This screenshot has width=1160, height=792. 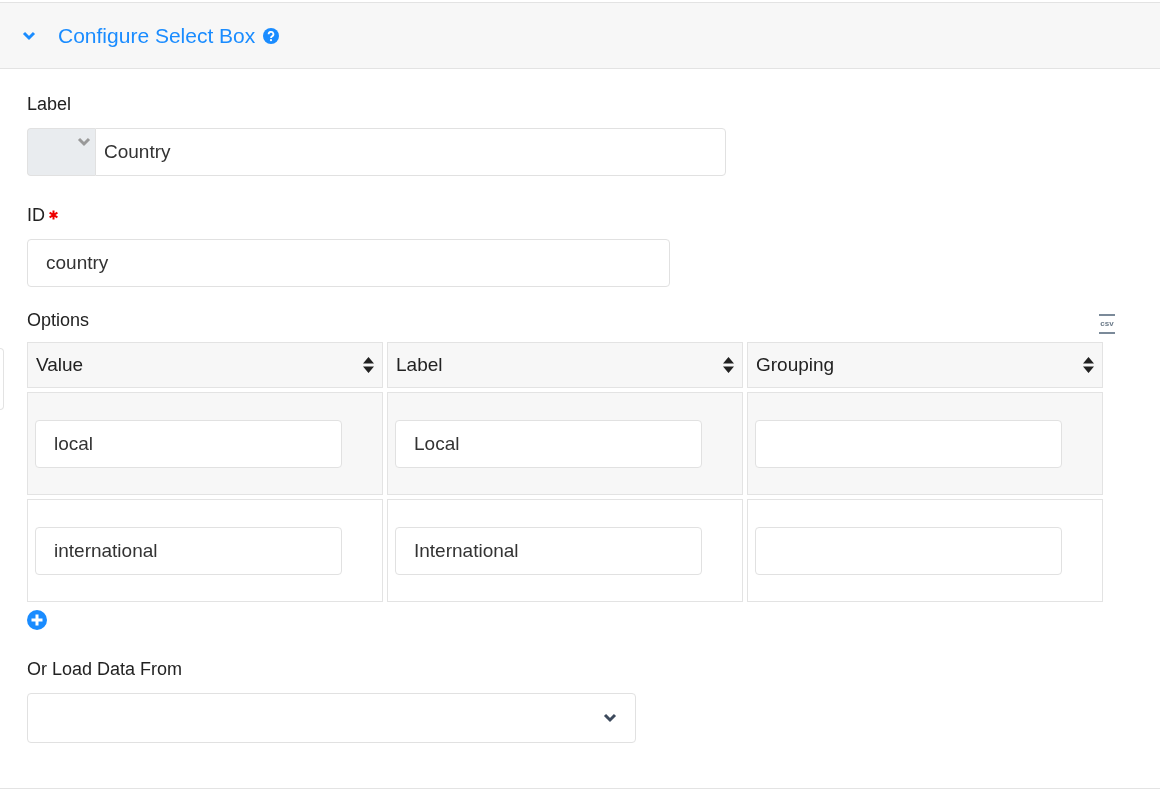 I want to click on options-label: Options, so click(x=58, y=320).